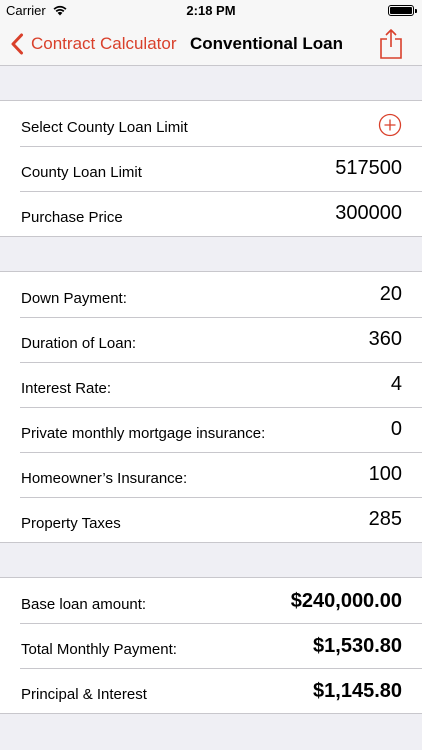 Image resolution: width=422 pixels, height=750 pixels. I want to click on county-limit-row: County Loan Limit 517500, so click(211, 168).